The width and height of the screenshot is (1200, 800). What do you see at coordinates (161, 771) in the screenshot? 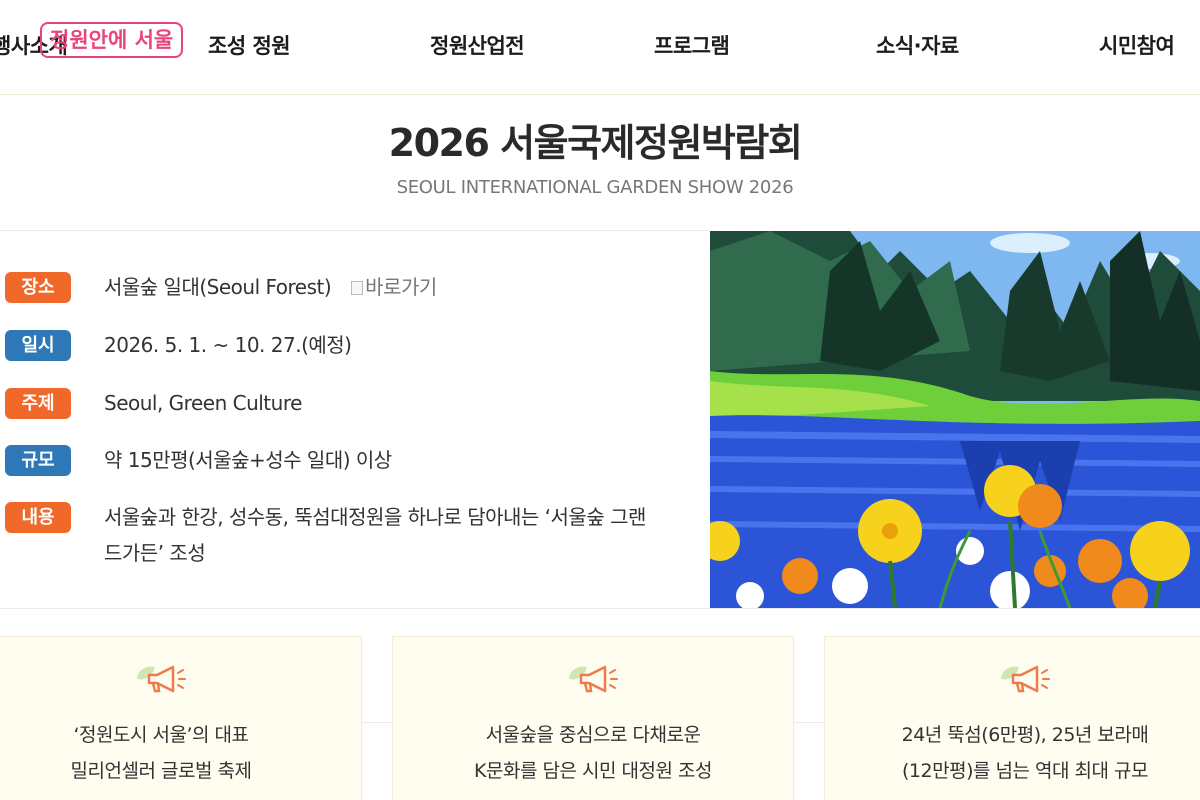
I see `card-line: 밀리언셀러 글로벌 축제` at bounding box center [161, 771].